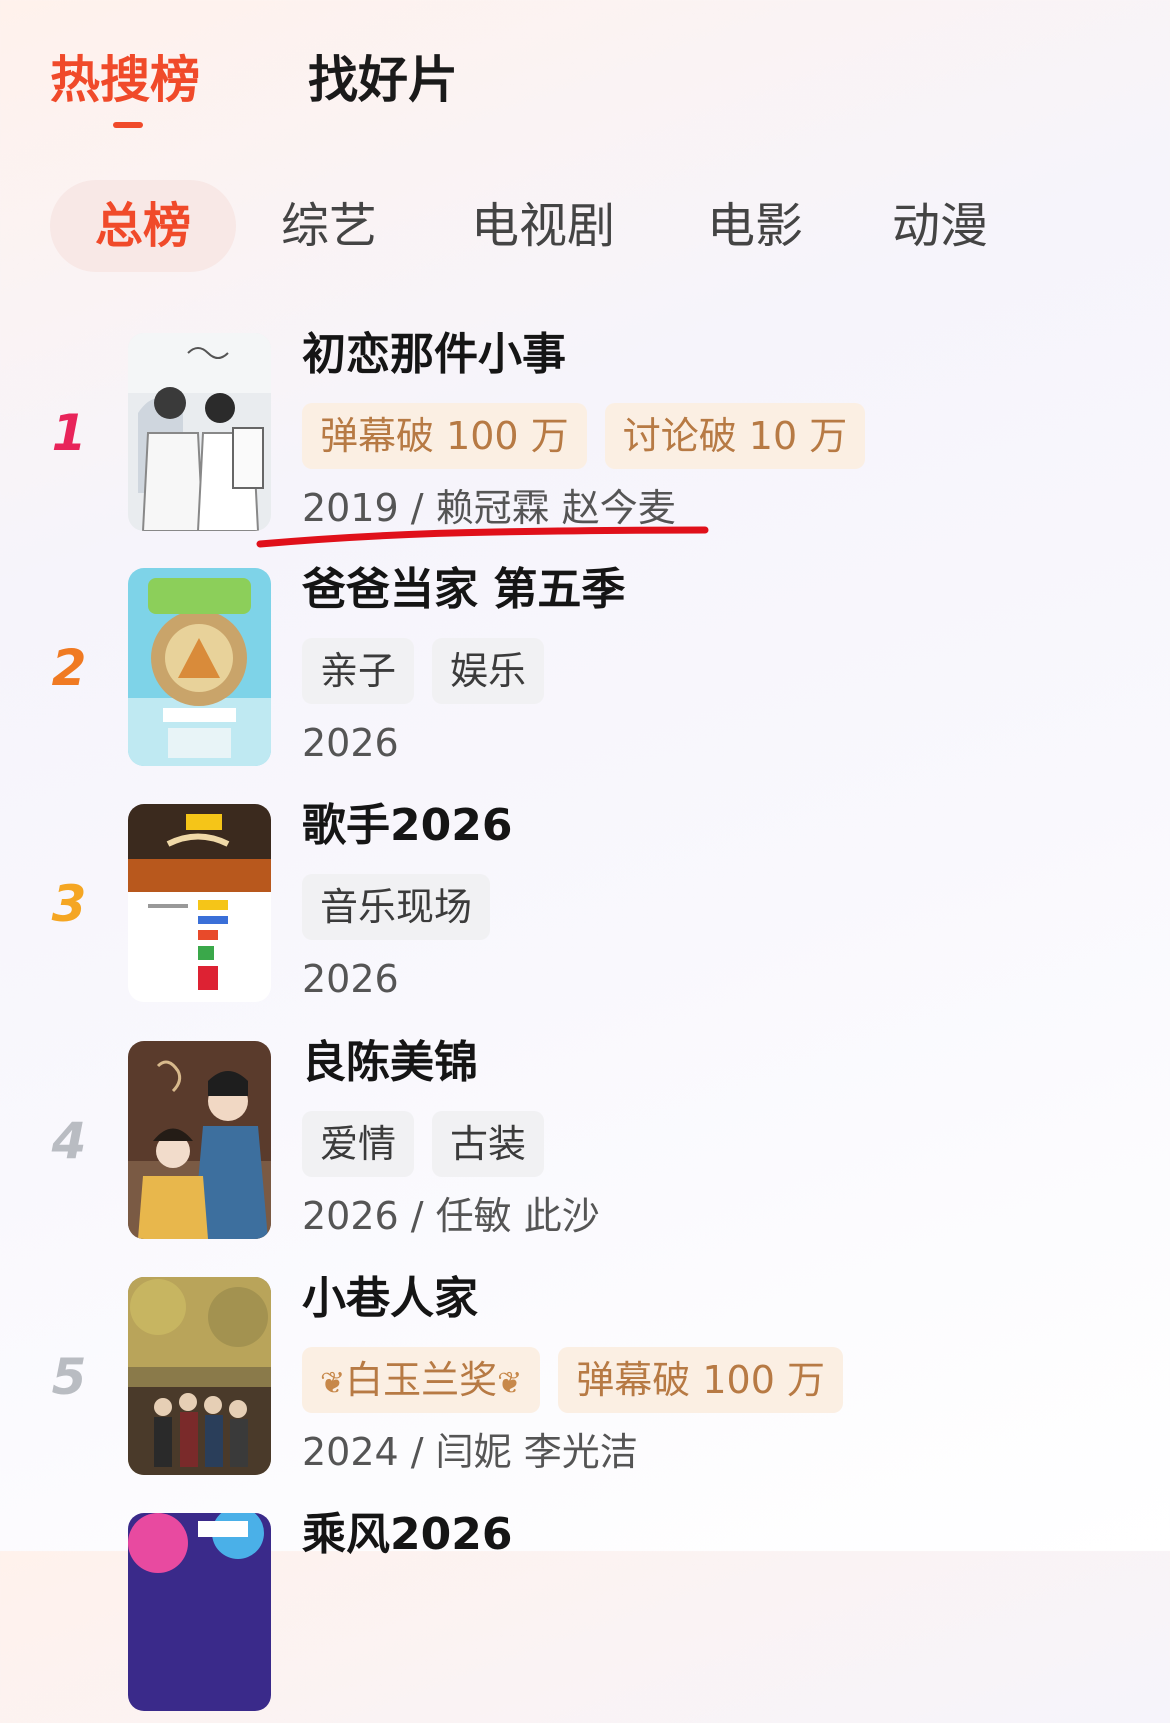  I want to click on item-title: 良陈美锦, so click(390, 1063).